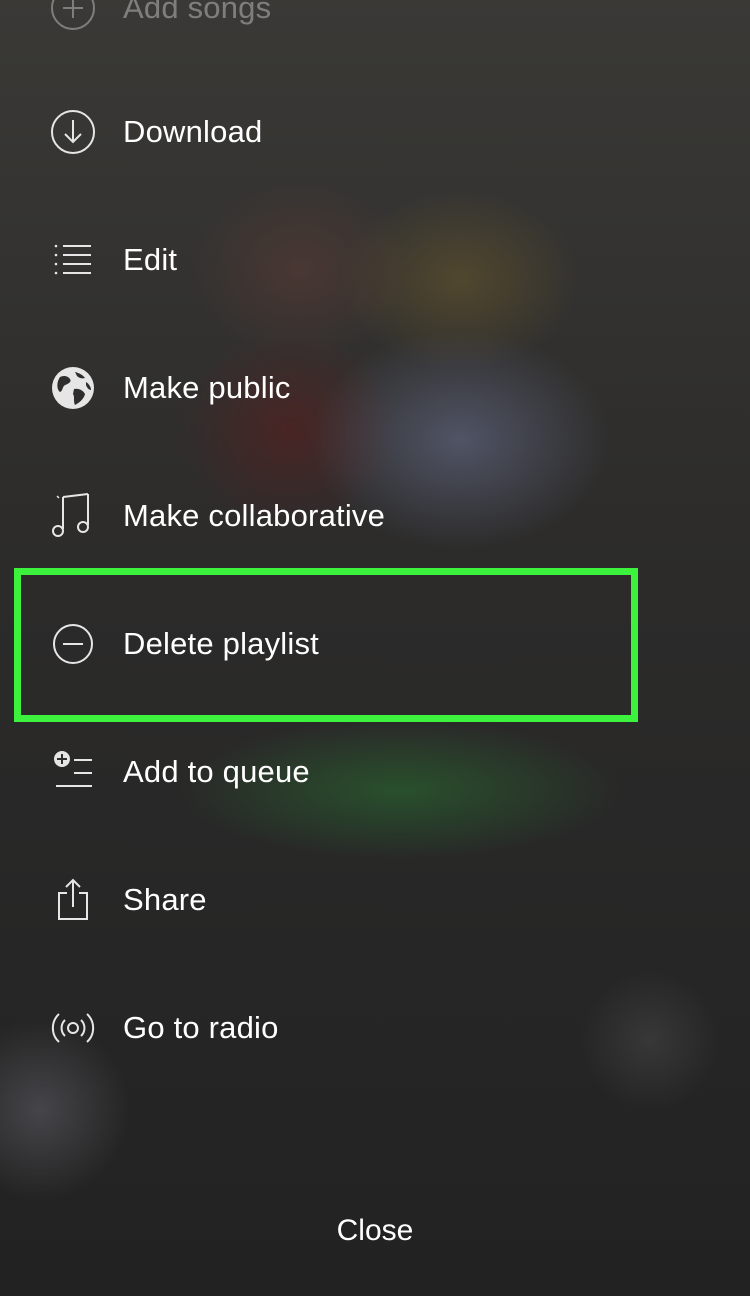 This screenshot has height=1296, width=750. What do you see at coordinates (375, 1231) in the screenshot?
I see `close-button: Close` at bounding box center [375, 1231].